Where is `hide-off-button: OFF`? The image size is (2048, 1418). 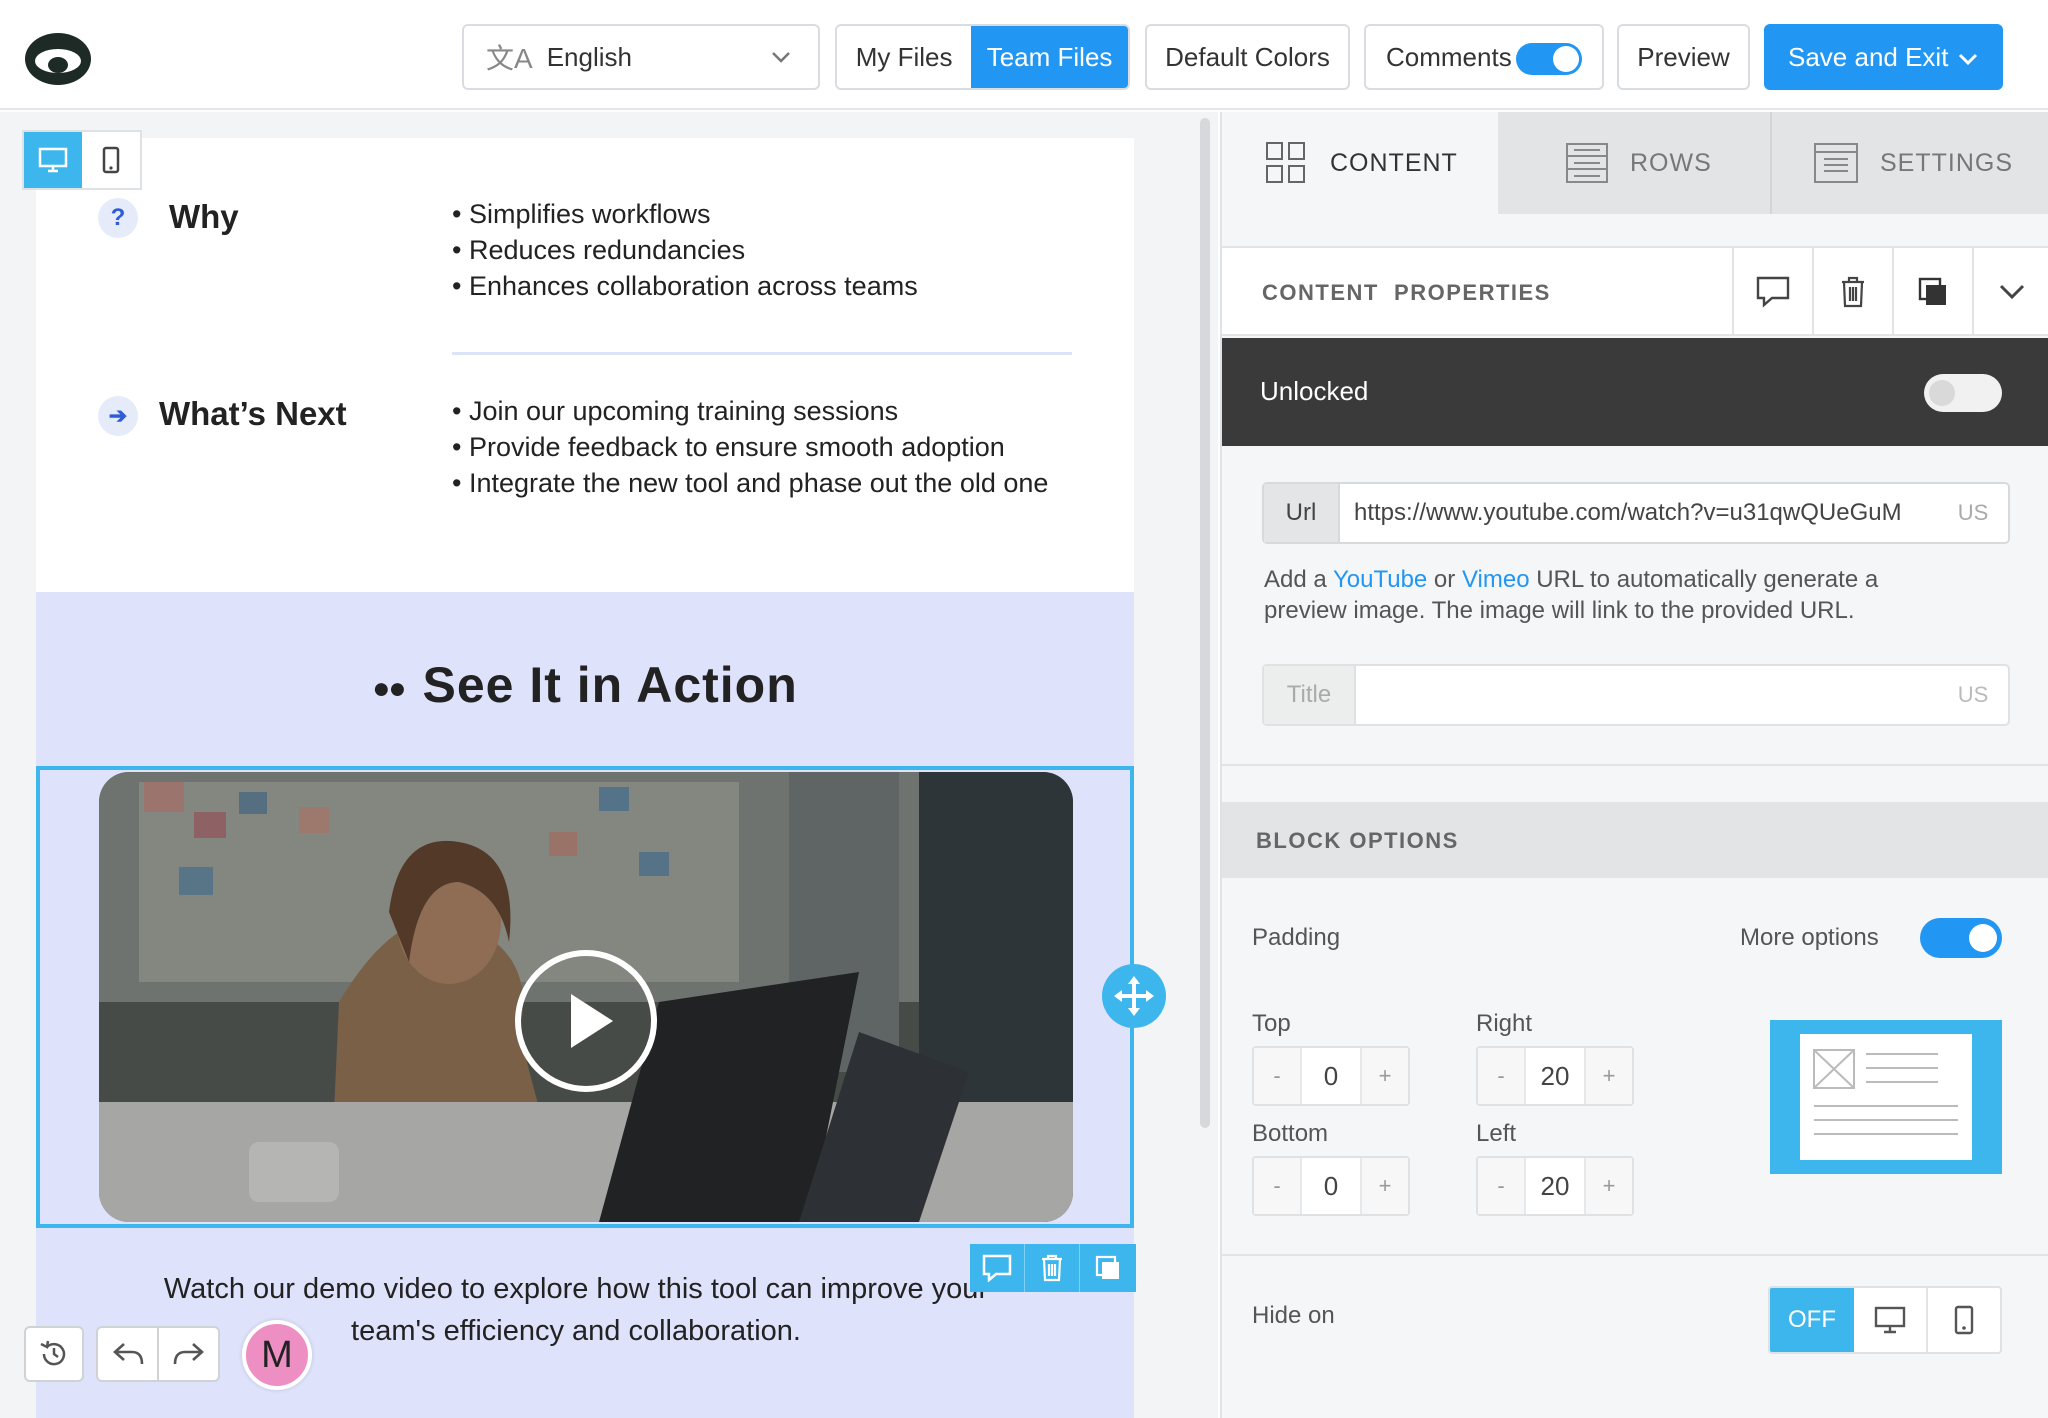
hide-off-button: OFF is located at coordinates (1812, 1320).